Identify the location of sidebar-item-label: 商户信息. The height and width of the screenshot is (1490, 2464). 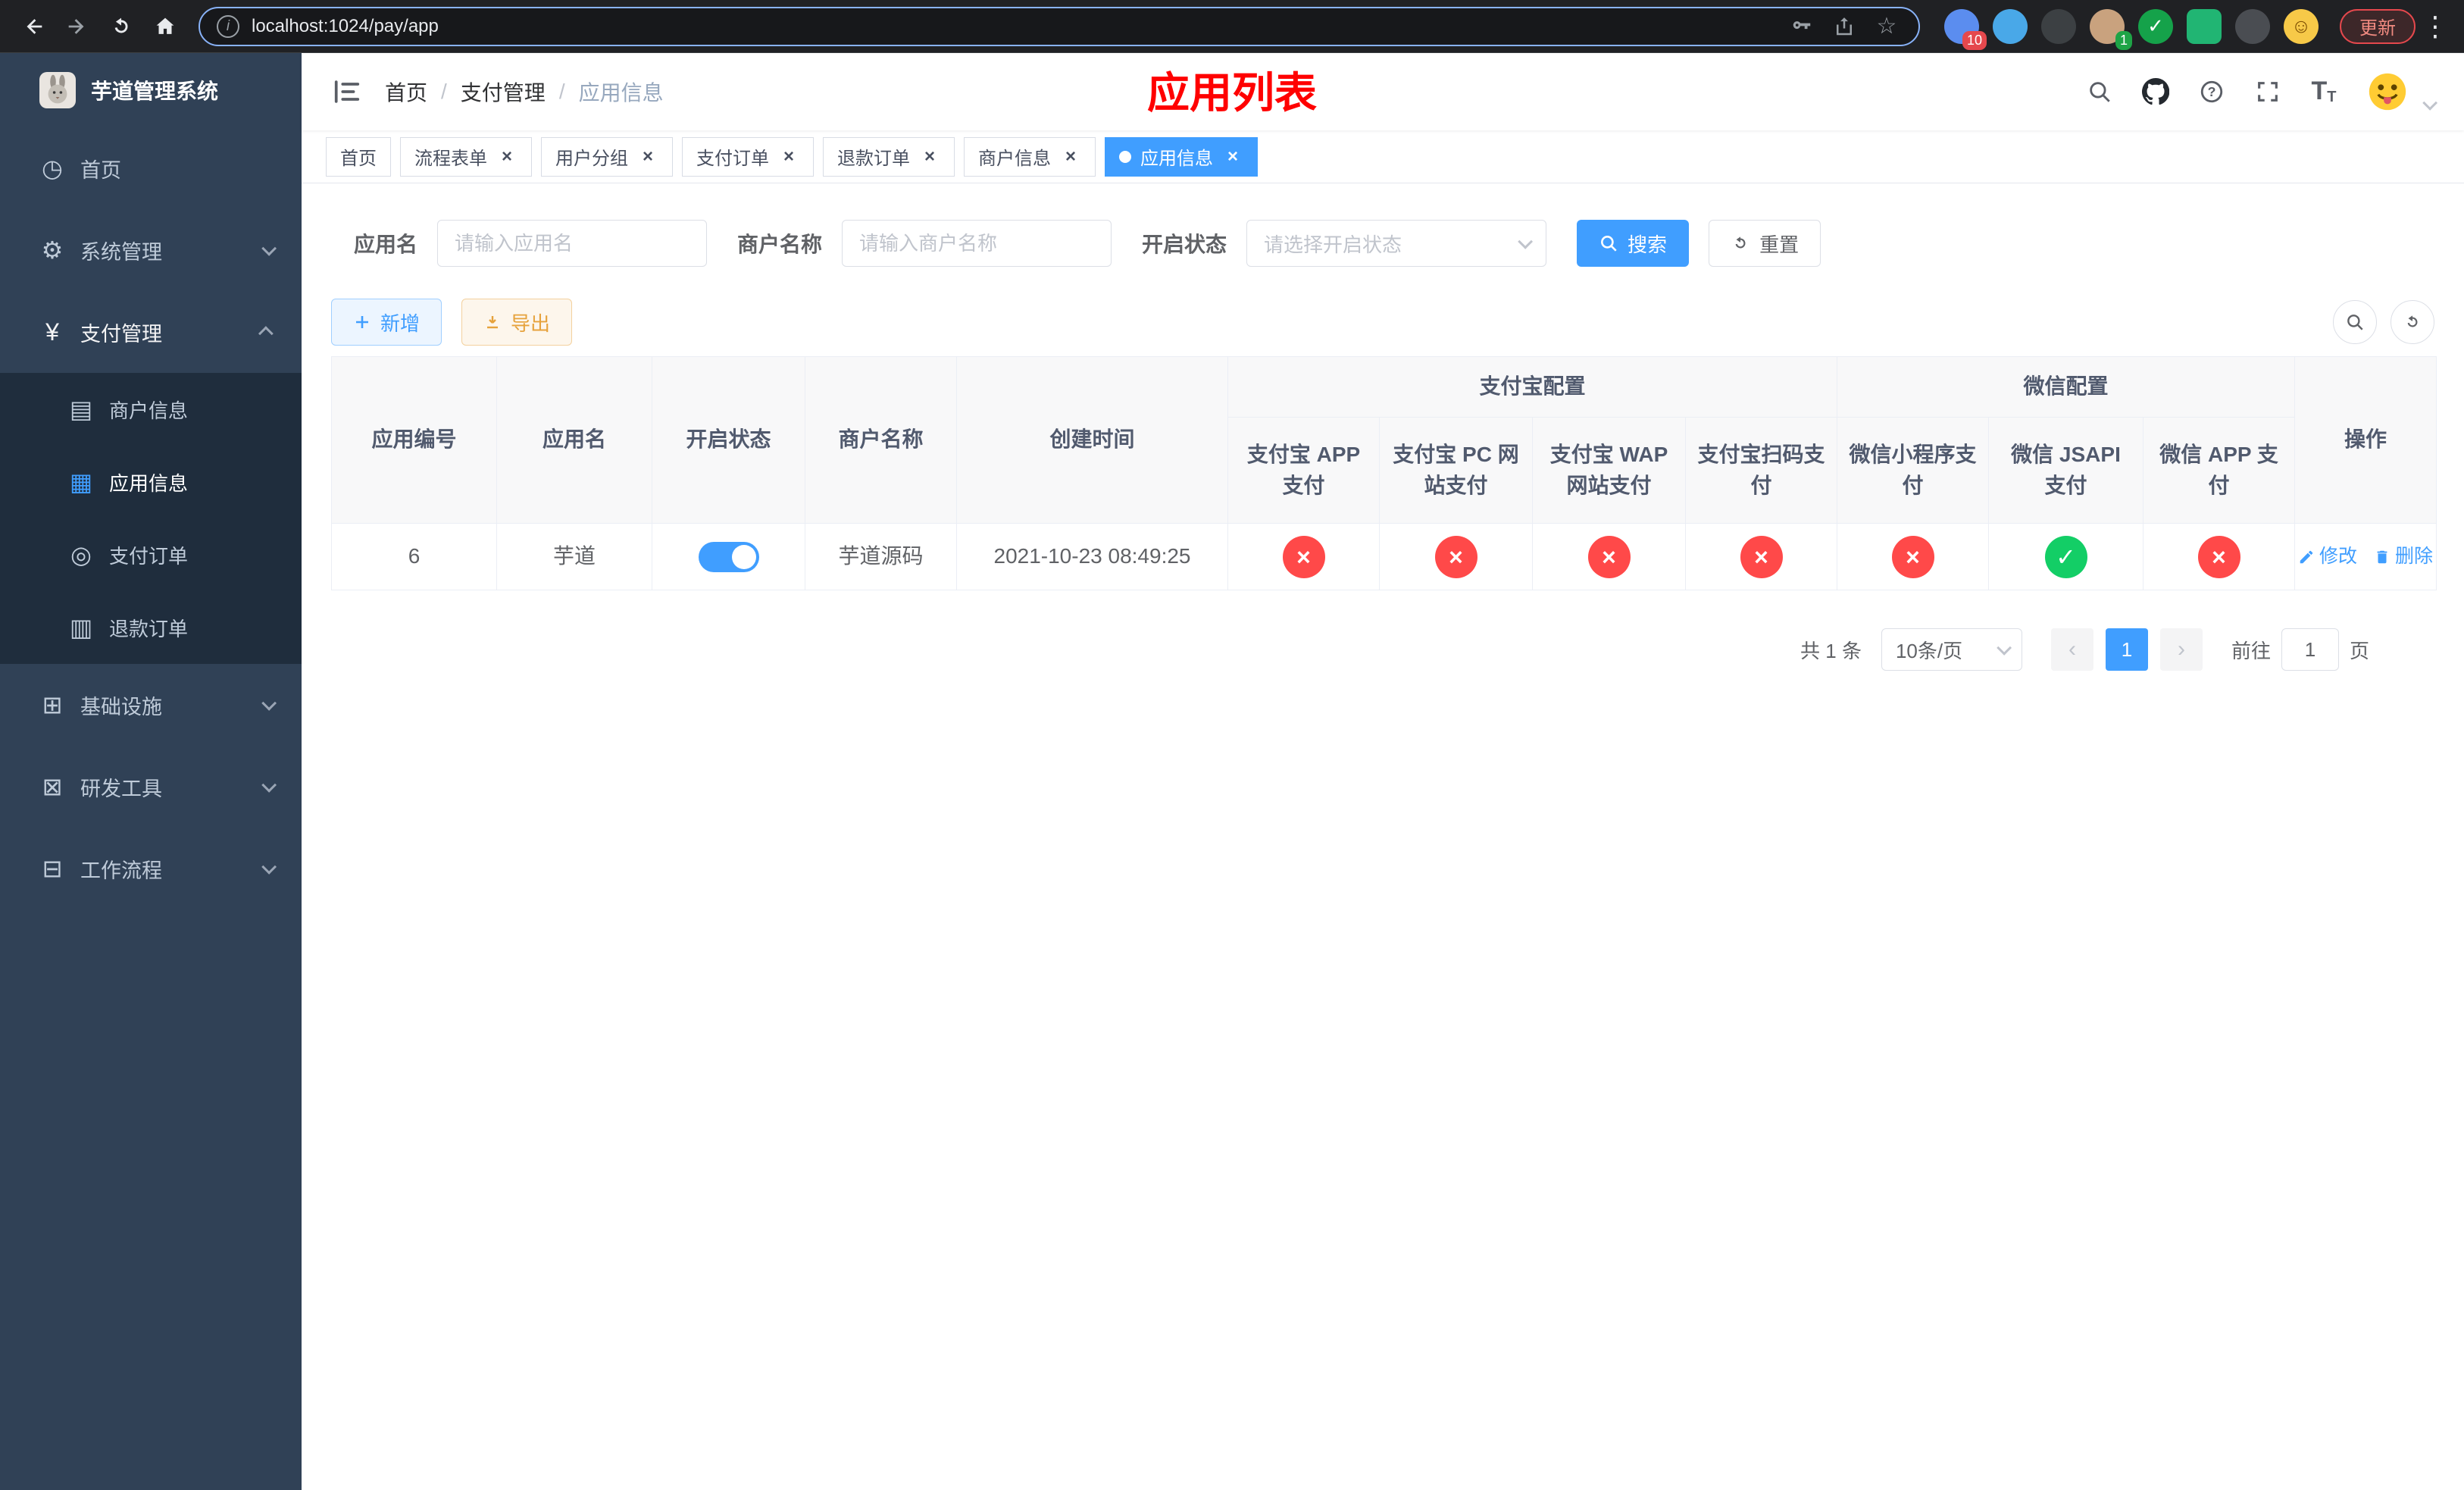
(149, 411).